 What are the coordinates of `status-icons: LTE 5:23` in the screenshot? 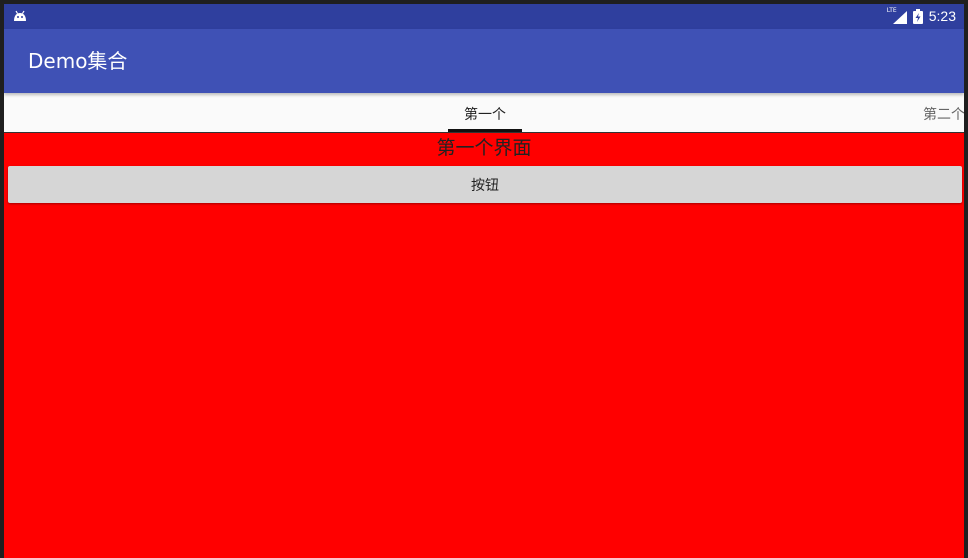 It's located at (921, 16).